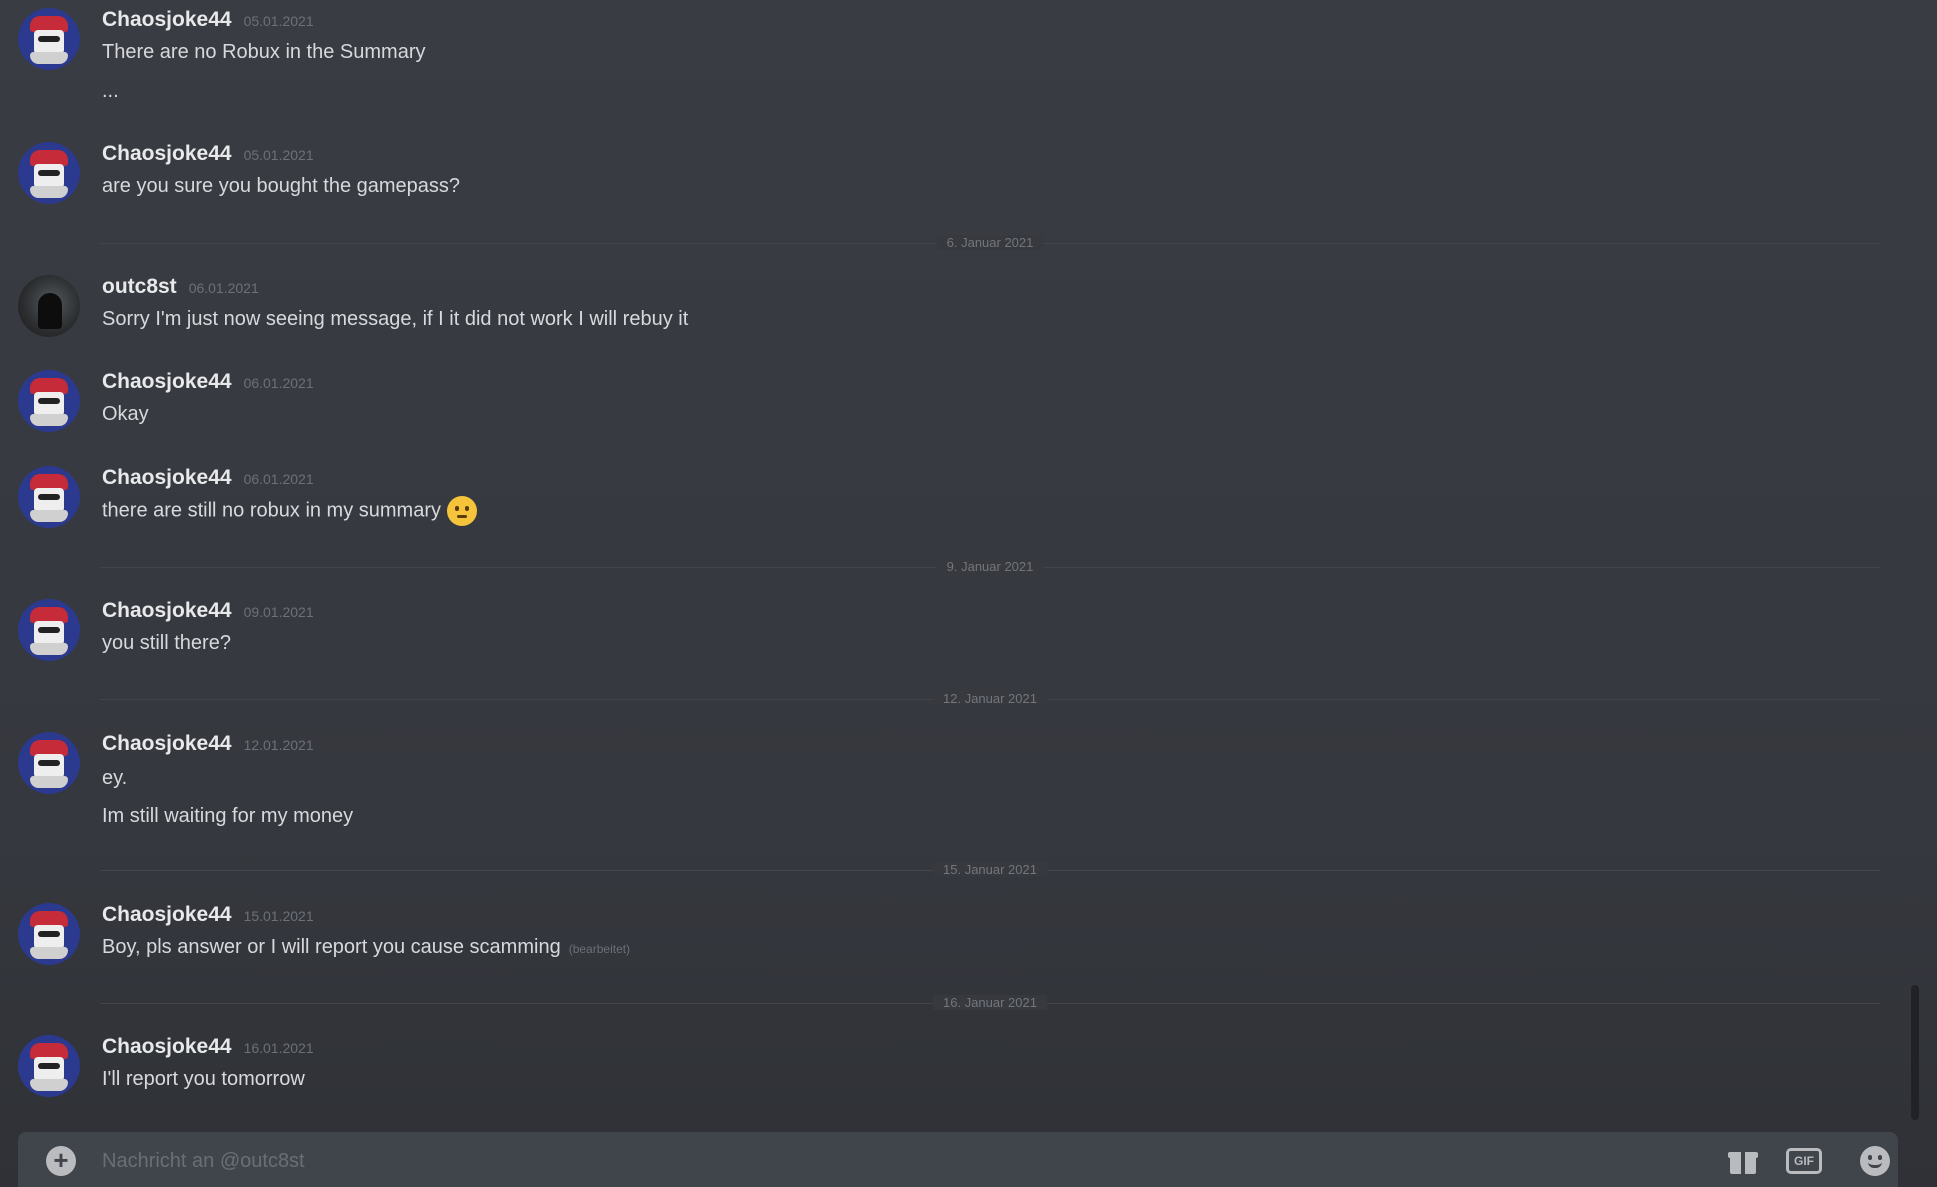 This screenshot has width=1937, height=1187. Describe the element at coordinates (278, 1048) in the screenshot. I see `message-timestamp: 16.01.2021` at that location.